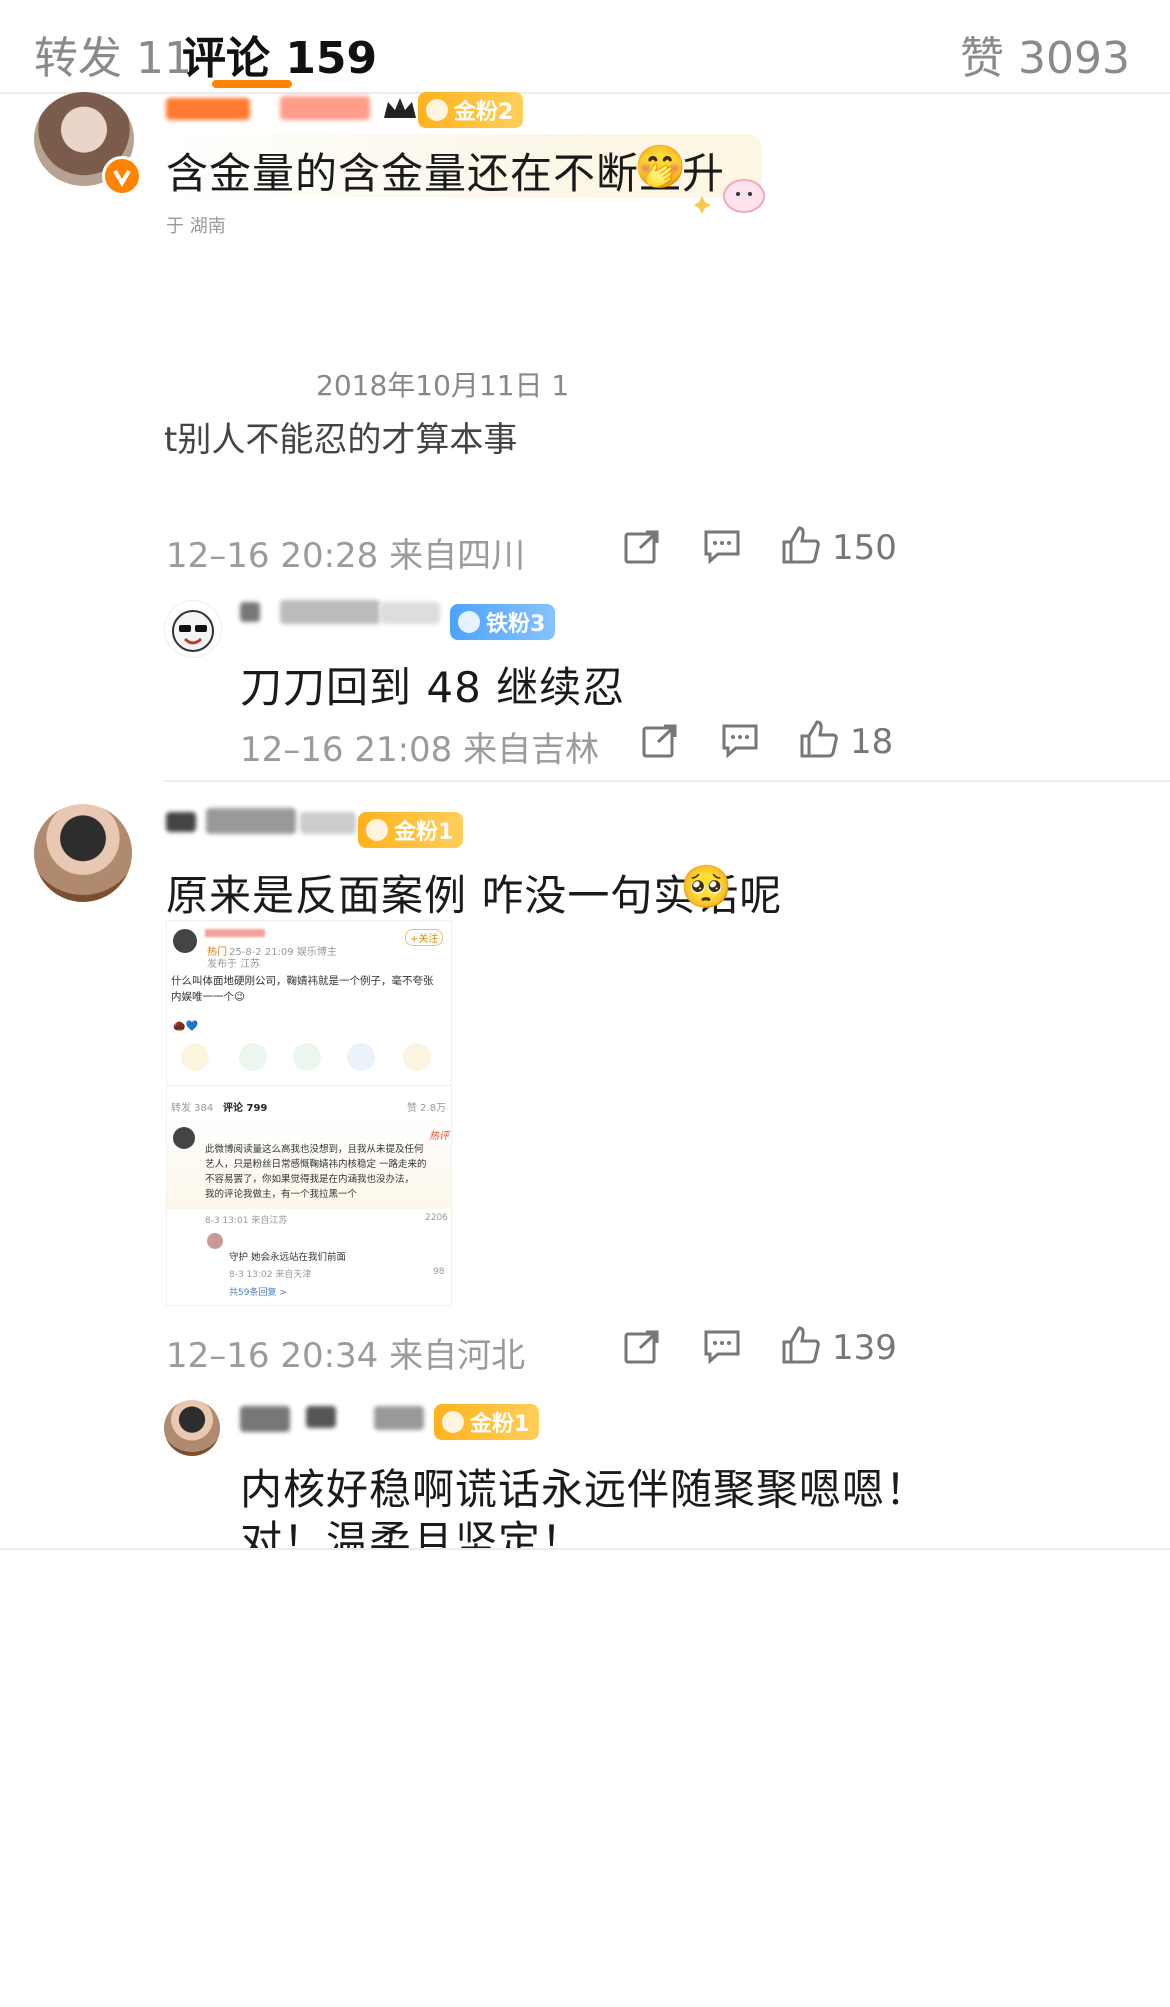  What do you see at coordinates (864, 1348) in the screenshot?
I see `like-count: 139` at bounding box center [864, 1348].